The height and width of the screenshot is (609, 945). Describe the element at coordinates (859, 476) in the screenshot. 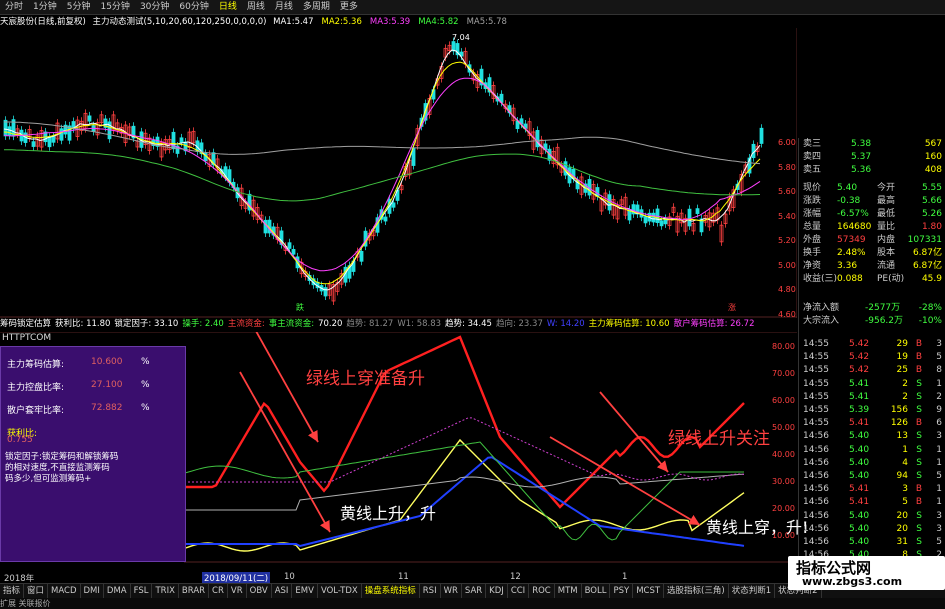

I see `tick-price: 5.40` at that location.